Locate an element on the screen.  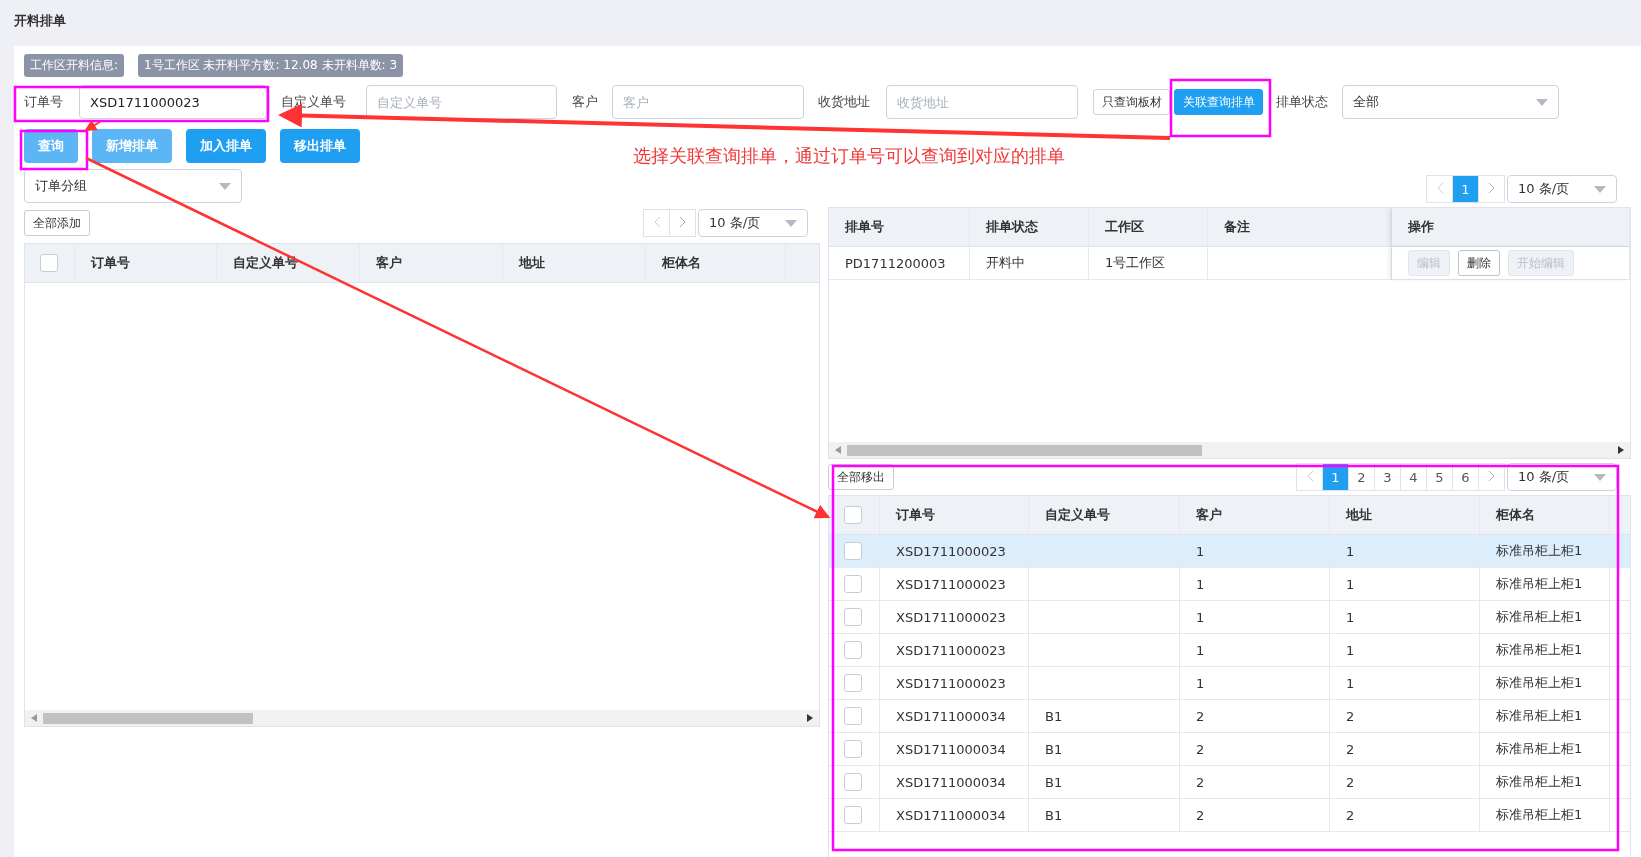
table-cell: 1号工作区 is located at coordinates (1148, 263).